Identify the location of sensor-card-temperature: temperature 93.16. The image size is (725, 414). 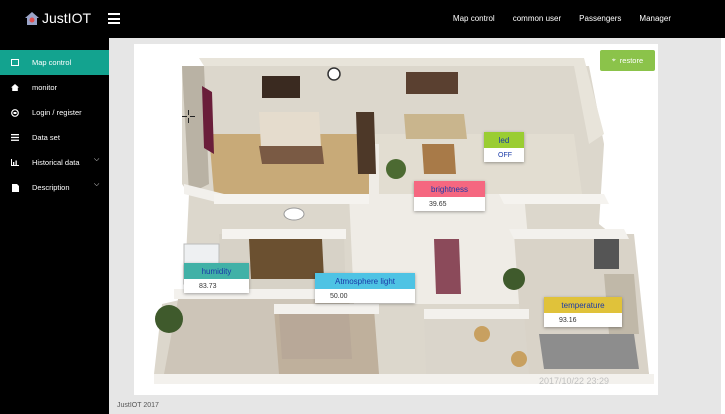
(583, 312).